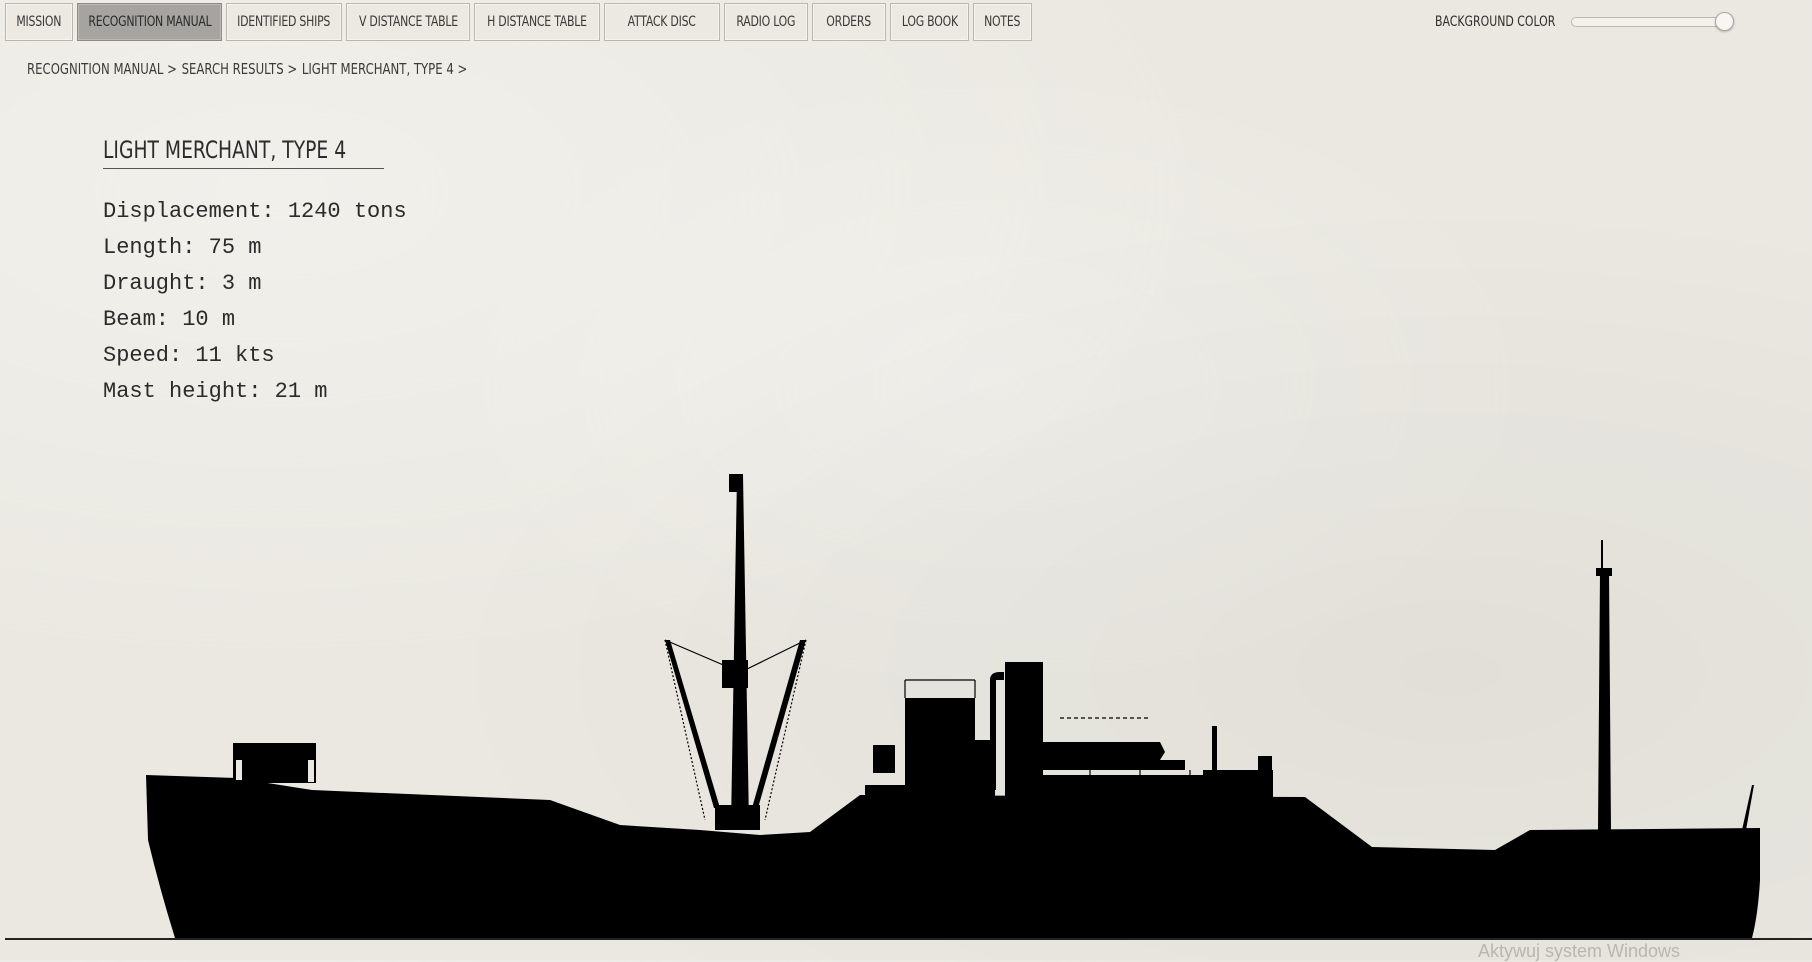  I want to click on tab-label: MISSION, so click(39, 22).